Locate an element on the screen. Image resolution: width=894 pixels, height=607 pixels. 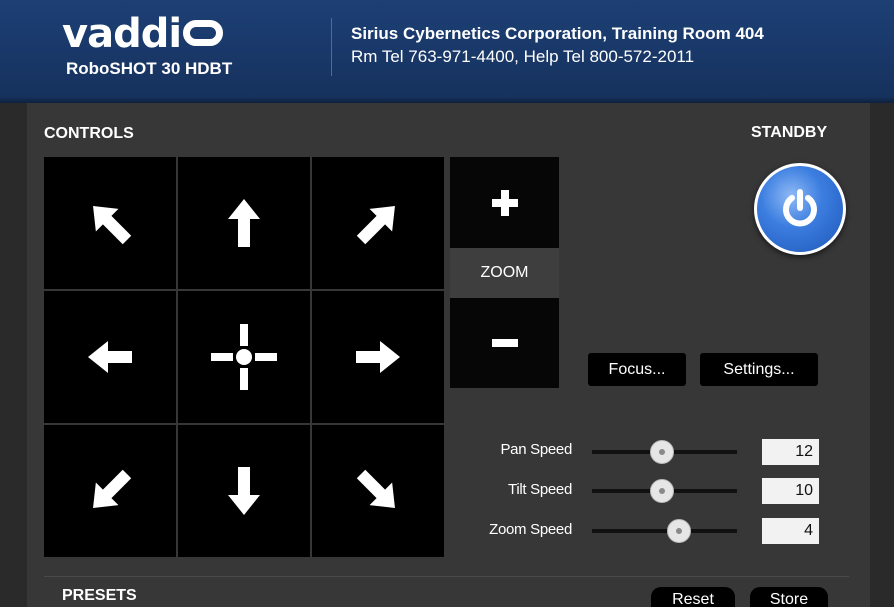
pan-speed-value: 12 is located at coordinates (790, 452).